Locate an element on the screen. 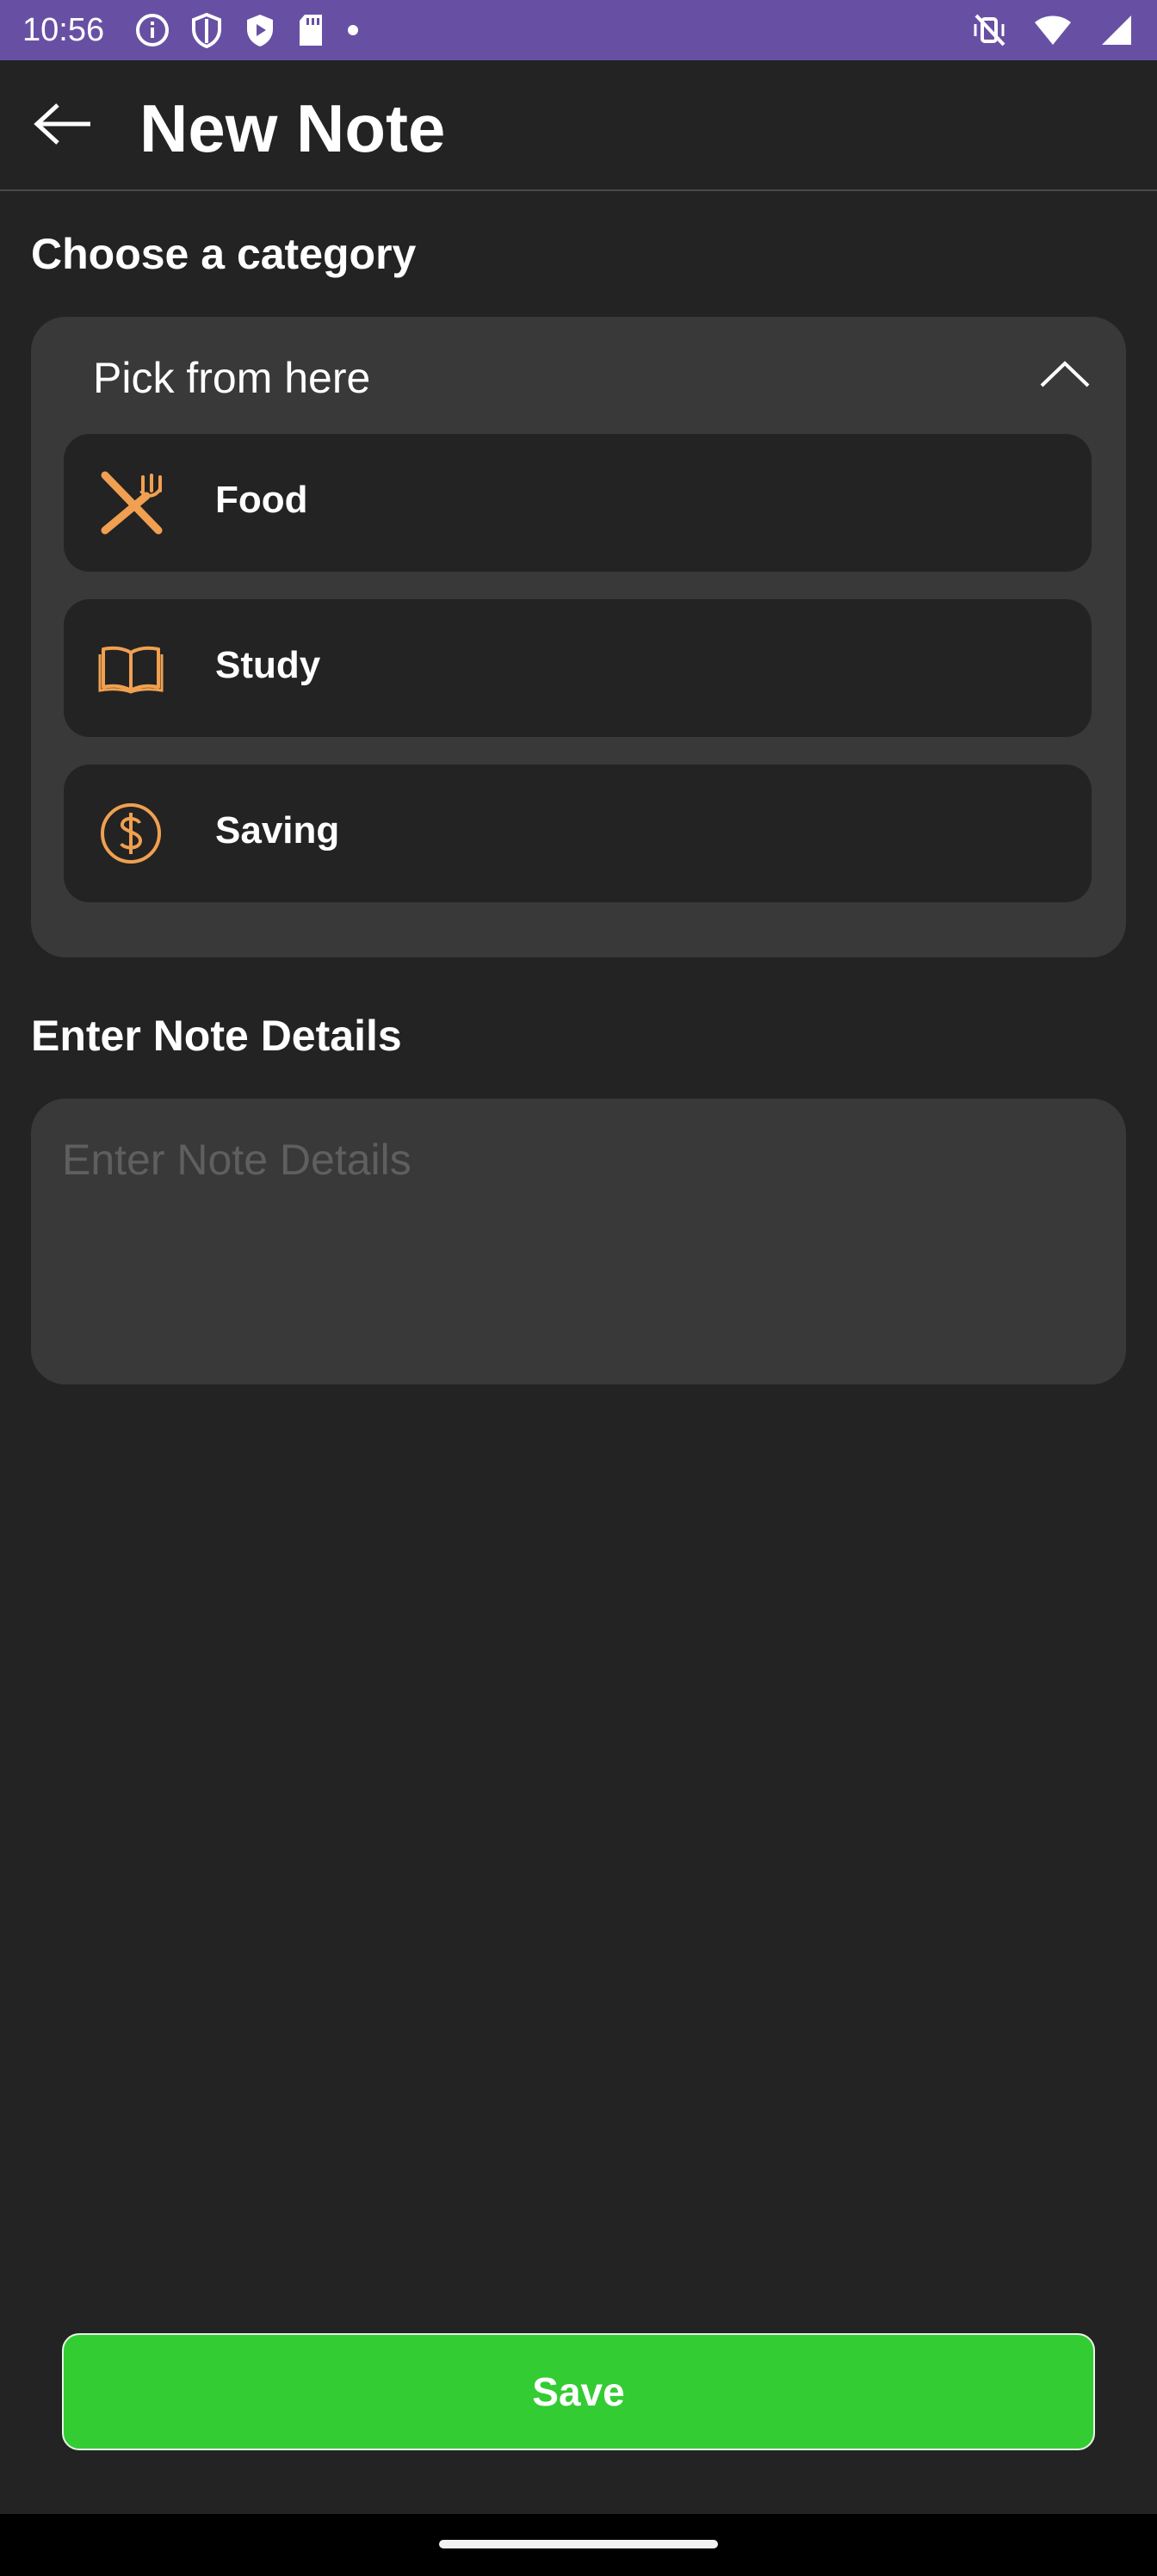 Image resolution: width=1157 pixels, height=2576 pixels. app-bar: New Note is located at coordinates (579, 125).